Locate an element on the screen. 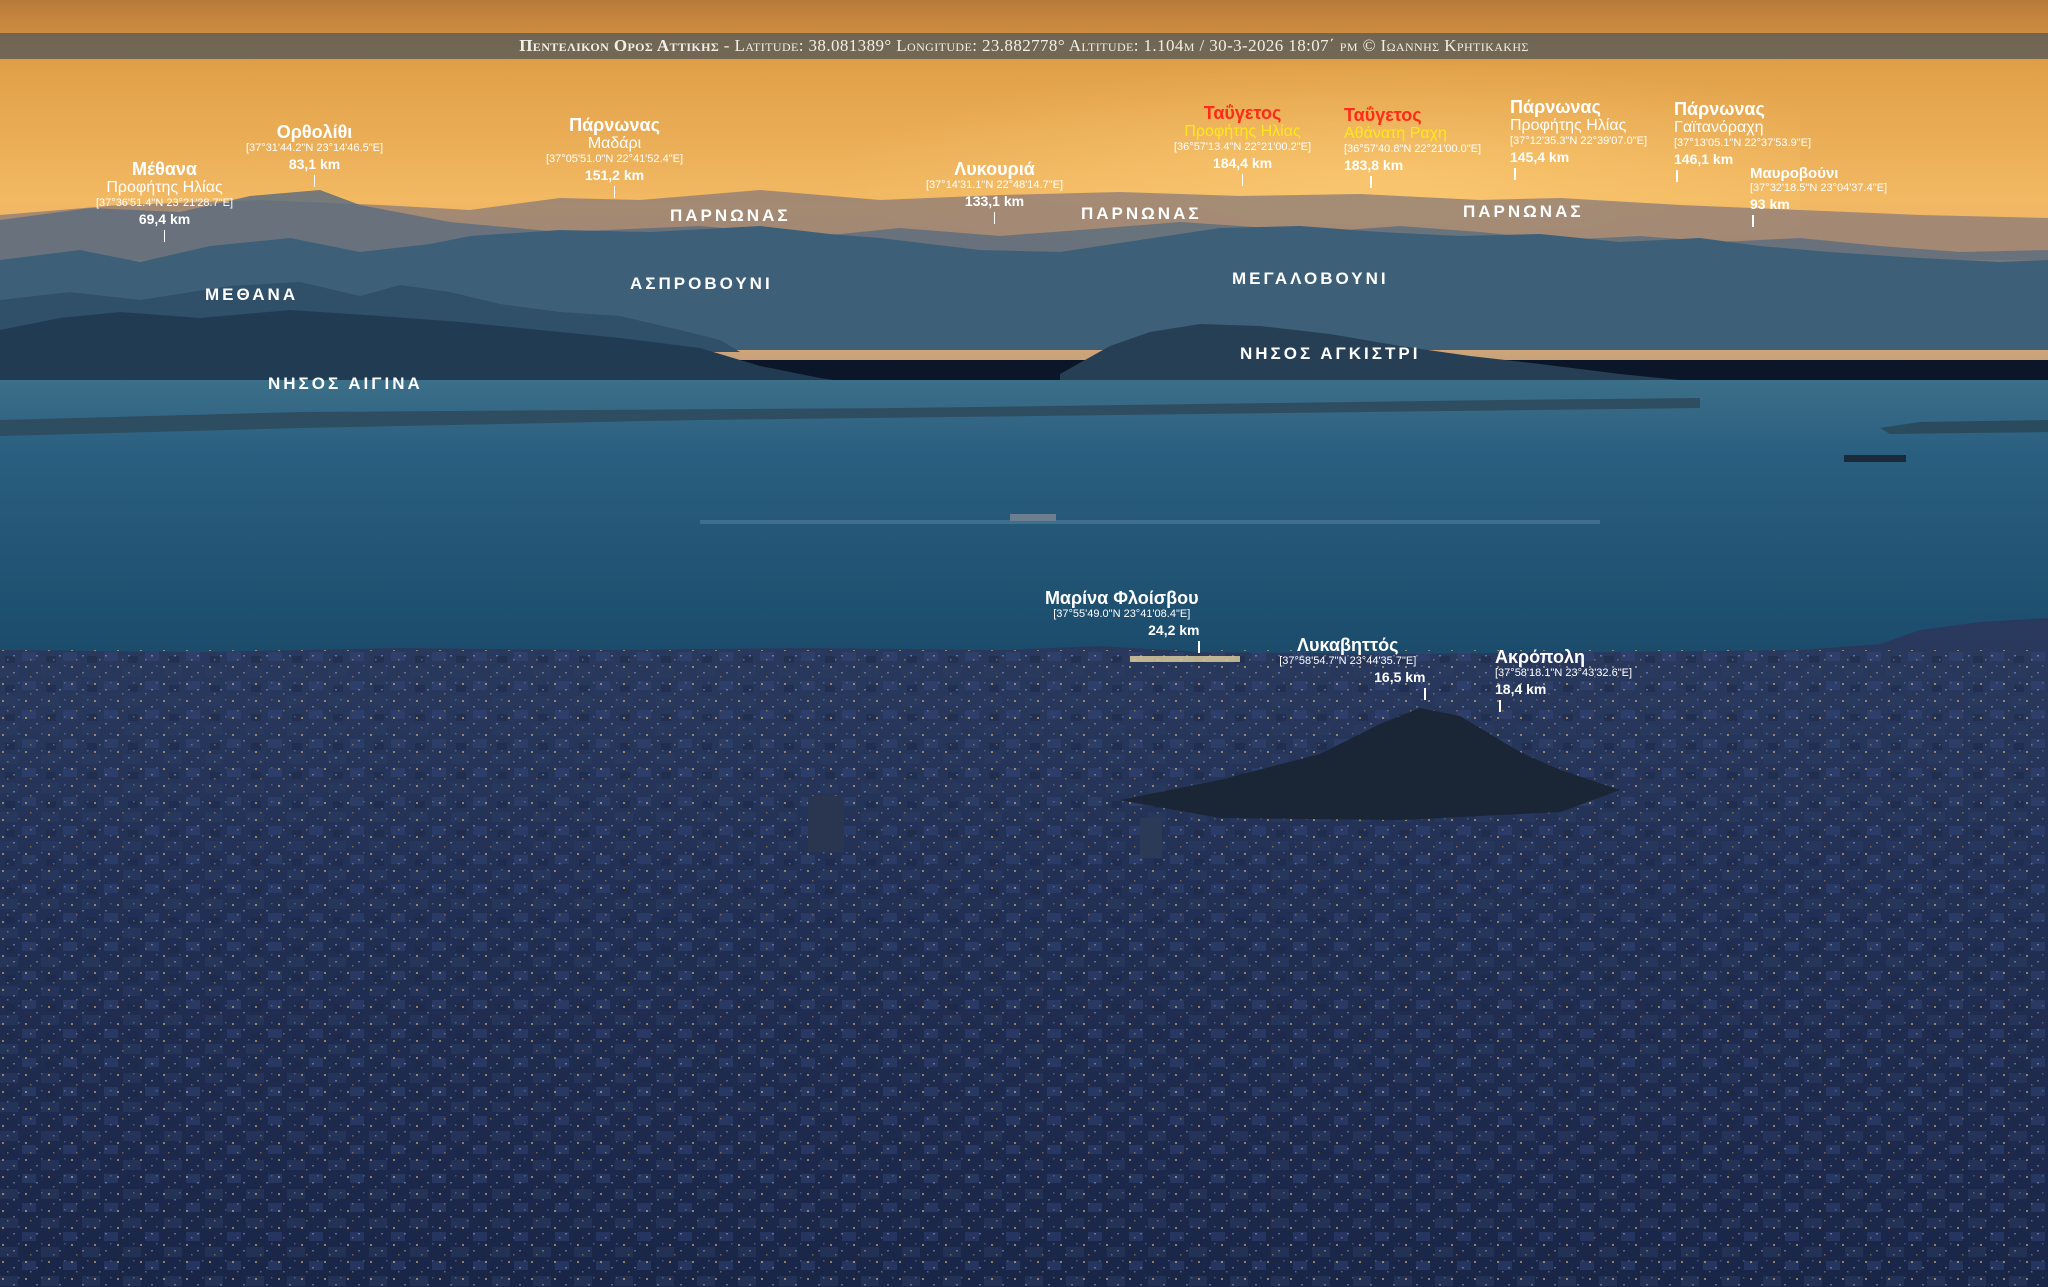  peak-name: Λυκουριά is located at coordinates (994, 169).